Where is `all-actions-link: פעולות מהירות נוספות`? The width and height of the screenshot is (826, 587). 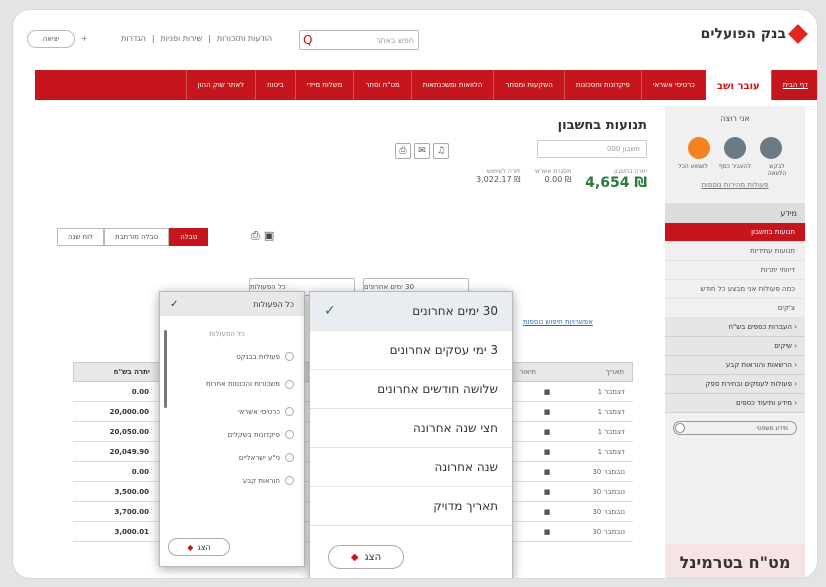
all-actions-link: פעולות מהירות נוספות is located at coordinates (735, 185).